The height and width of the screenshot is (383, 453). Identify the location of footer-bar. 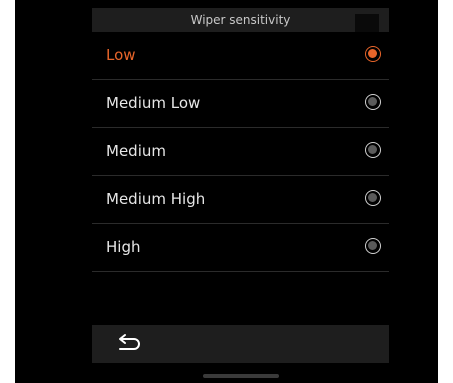
(240, 344).